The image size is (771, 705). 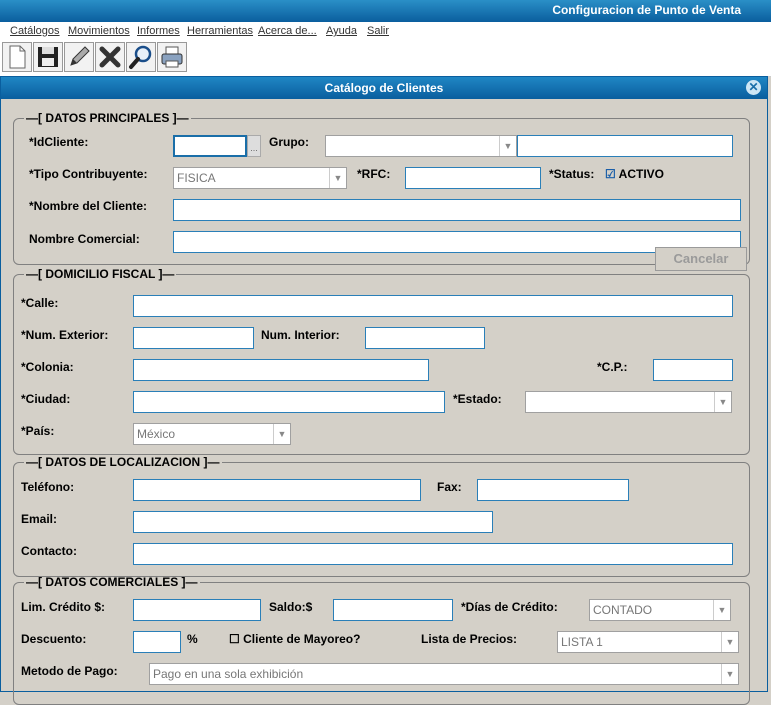 I want to click on app-title: Configuracion de Punto de Venta, so click(x=646, y=10).